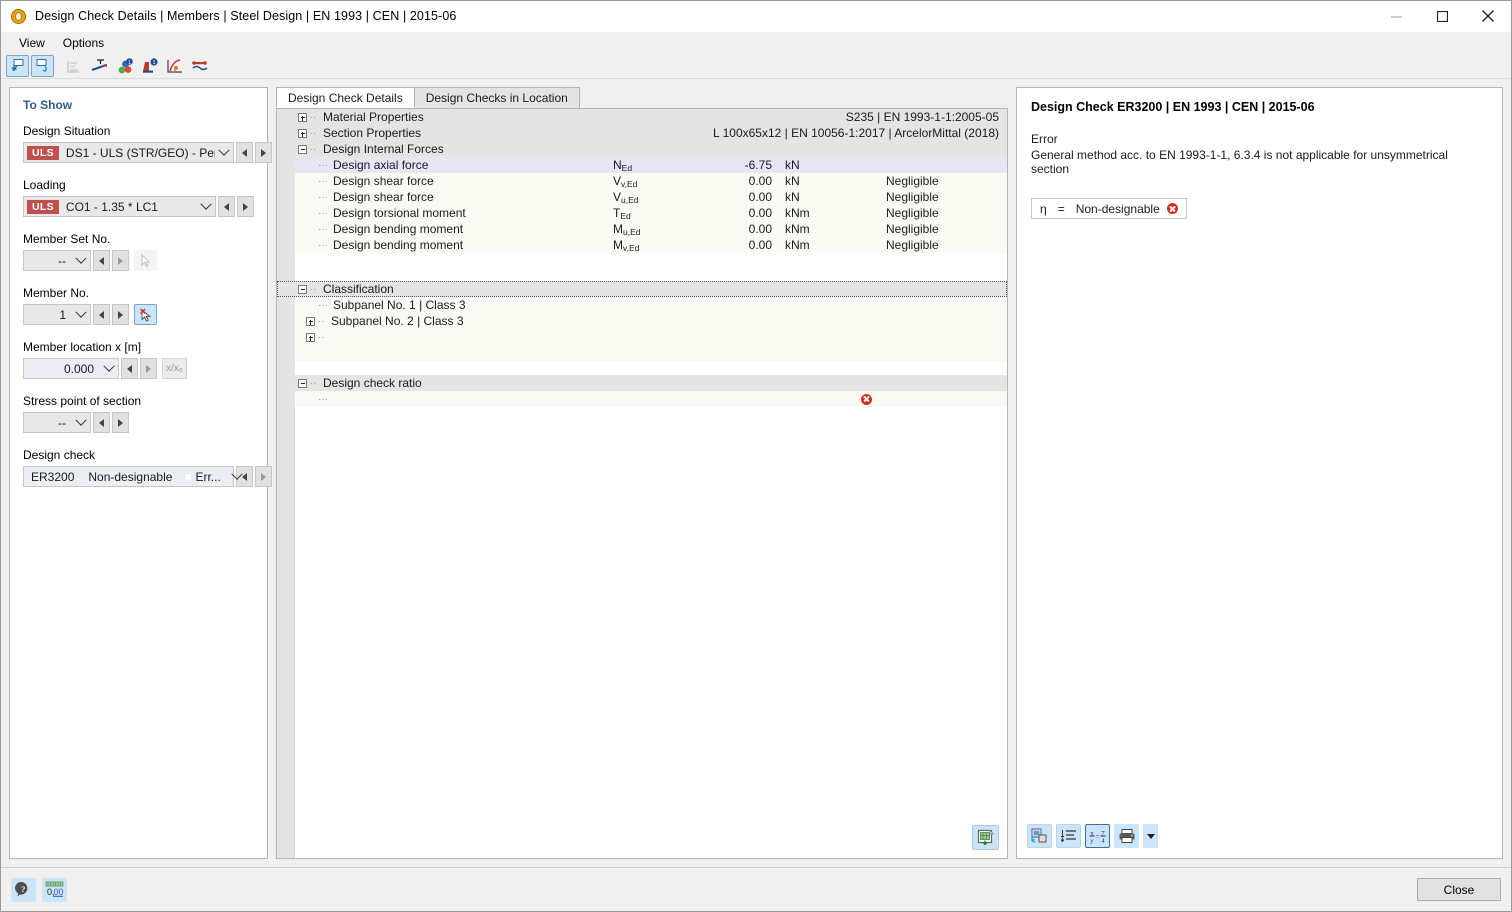 Image resolution: width=1512 pixels, height=912 pixels. I want to click on export-picture-icon, so click(1039, 836).